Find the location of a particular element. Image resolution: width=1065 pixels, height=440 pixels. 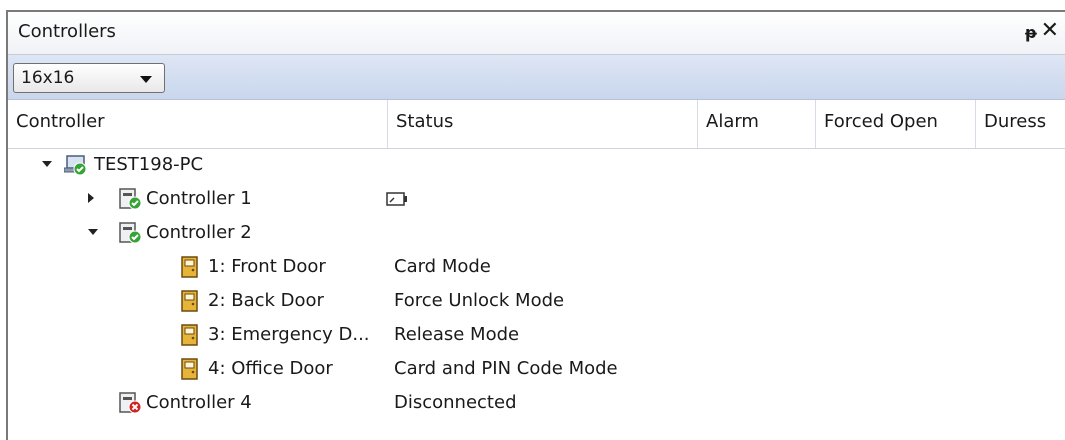

tree-row-status: Card Mode is located at coordinates (442, 266).